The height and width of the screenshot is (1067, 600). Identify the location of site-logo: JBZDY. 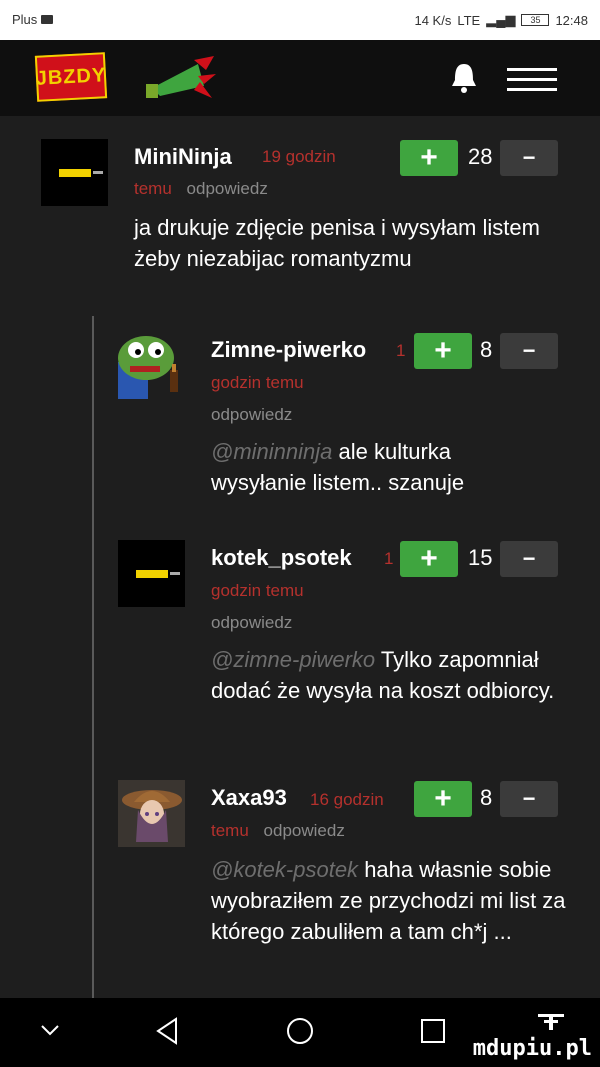
(71, 77).